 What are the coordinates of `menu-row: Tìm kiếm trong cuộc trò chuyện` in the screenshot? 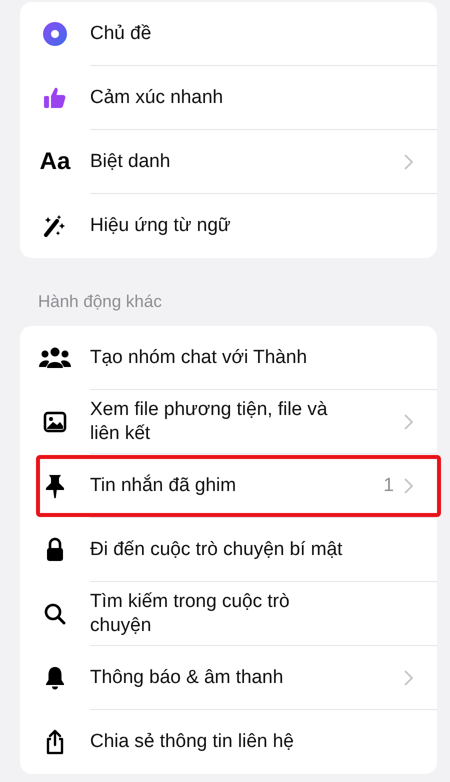 It's located at (228, 614).